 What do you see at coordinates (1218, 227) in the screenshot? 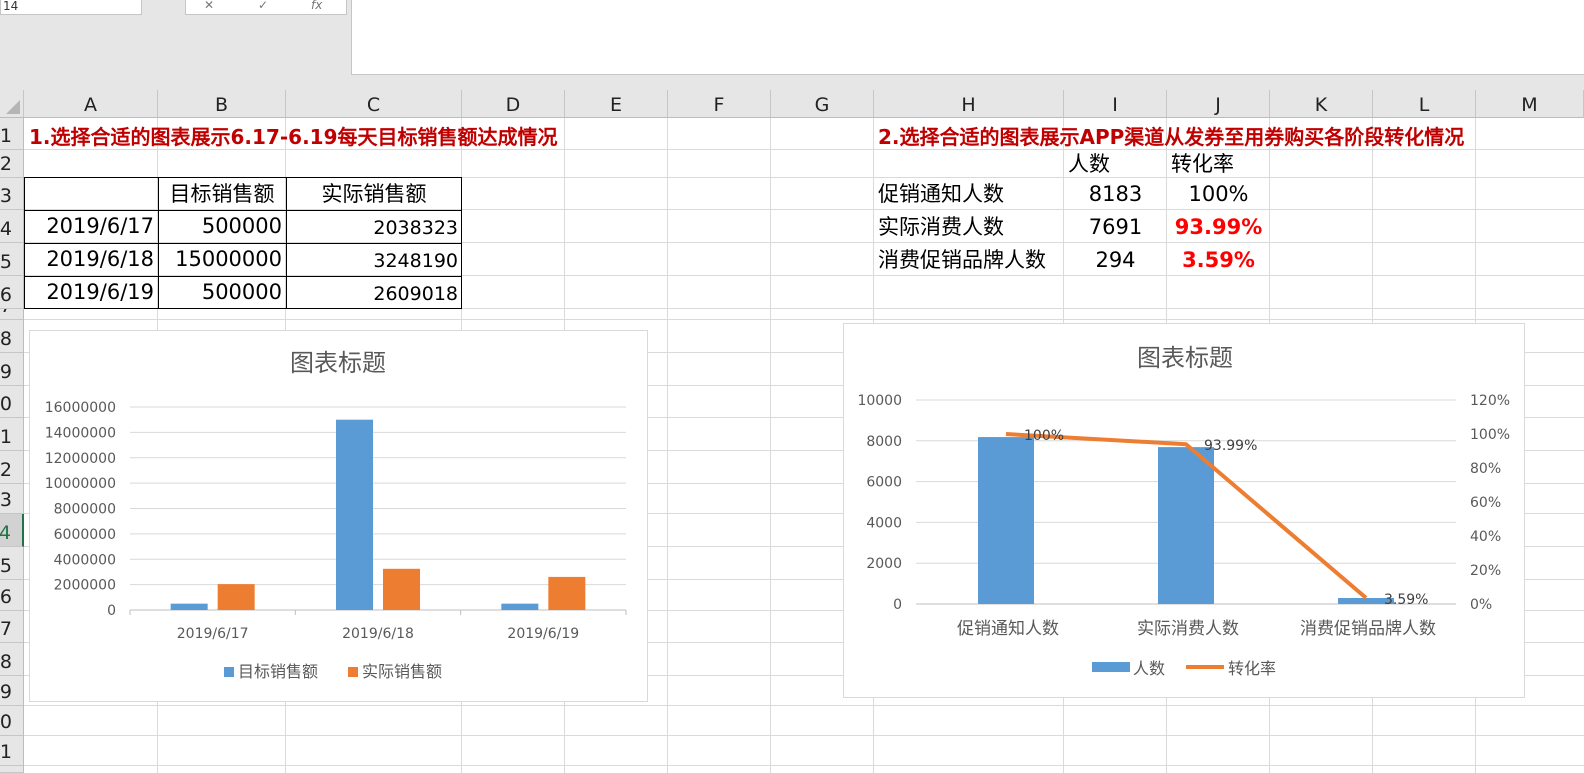
I see `conversion-table-cell: 93.99%` at bounding box center [1218, 227].